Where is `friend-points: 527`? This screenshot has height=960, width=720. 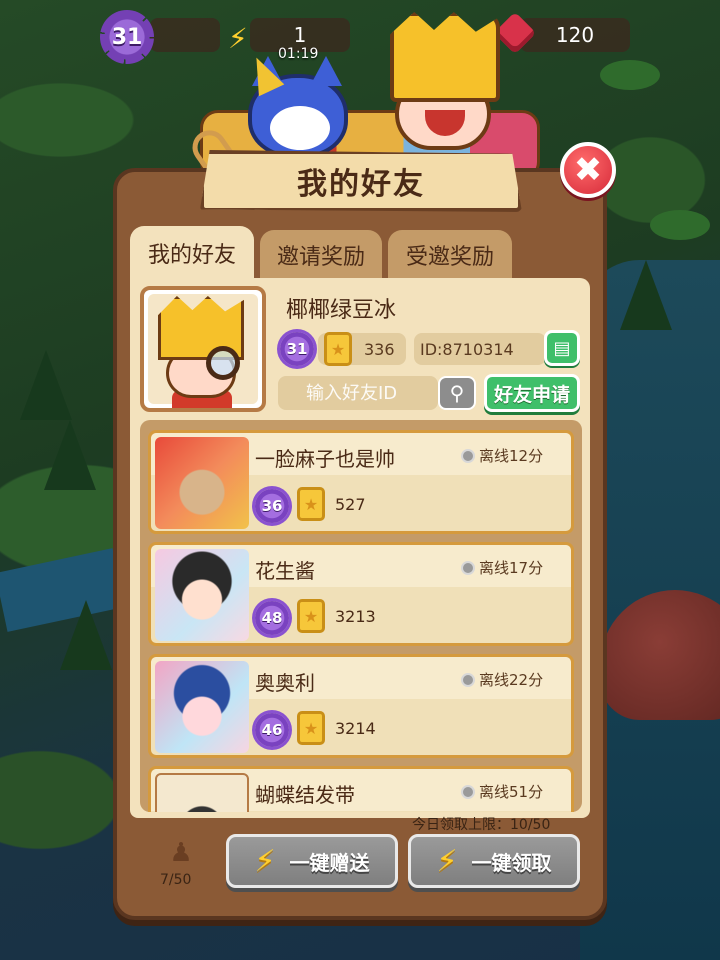
friend-points: 527 is located at coordinates (350, 504).